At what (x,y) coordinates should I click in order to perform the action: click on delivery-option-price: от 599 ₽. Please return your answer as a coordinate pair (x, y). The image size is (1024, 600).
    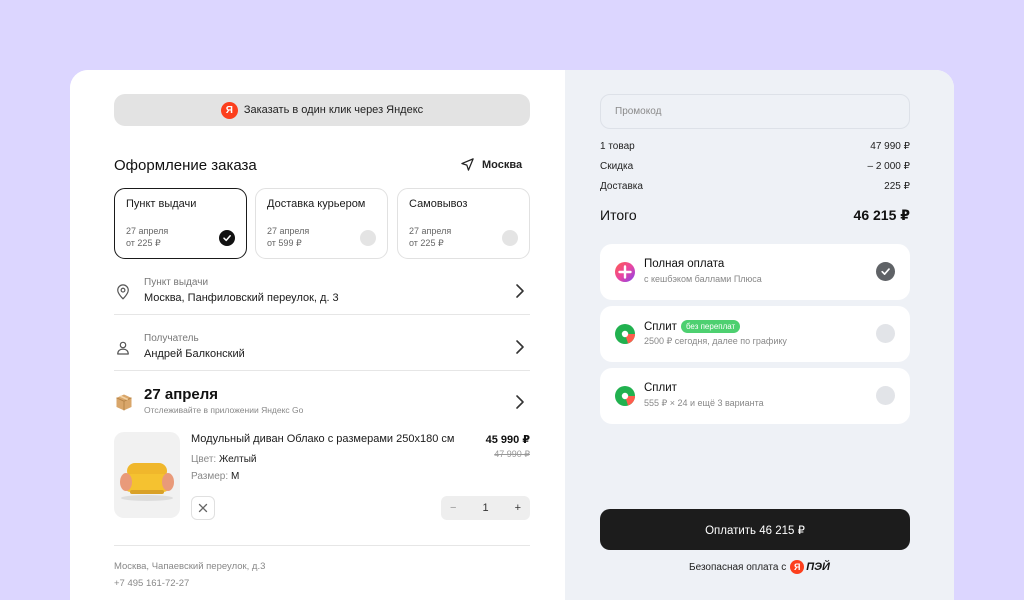
    Looking at the image, I should click on (284, 243).